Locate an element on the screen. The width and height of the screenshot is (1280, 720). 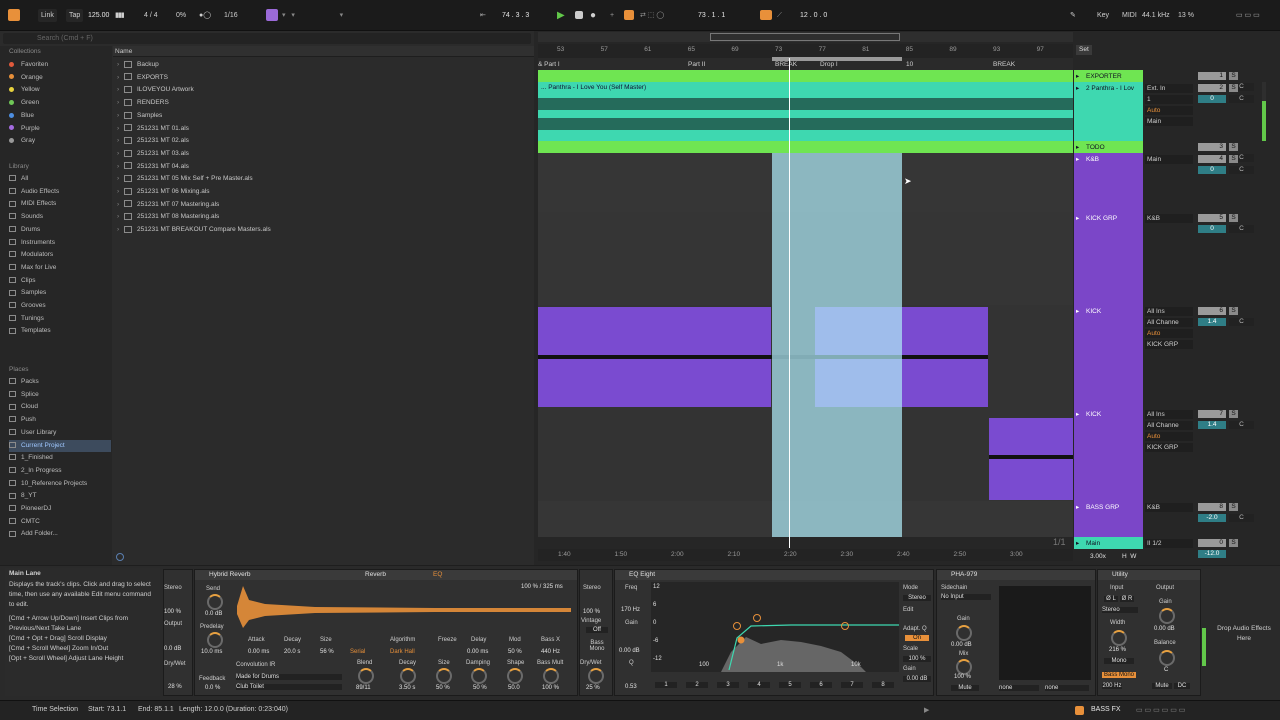
todo-lane is located at coordinates (805, 147).